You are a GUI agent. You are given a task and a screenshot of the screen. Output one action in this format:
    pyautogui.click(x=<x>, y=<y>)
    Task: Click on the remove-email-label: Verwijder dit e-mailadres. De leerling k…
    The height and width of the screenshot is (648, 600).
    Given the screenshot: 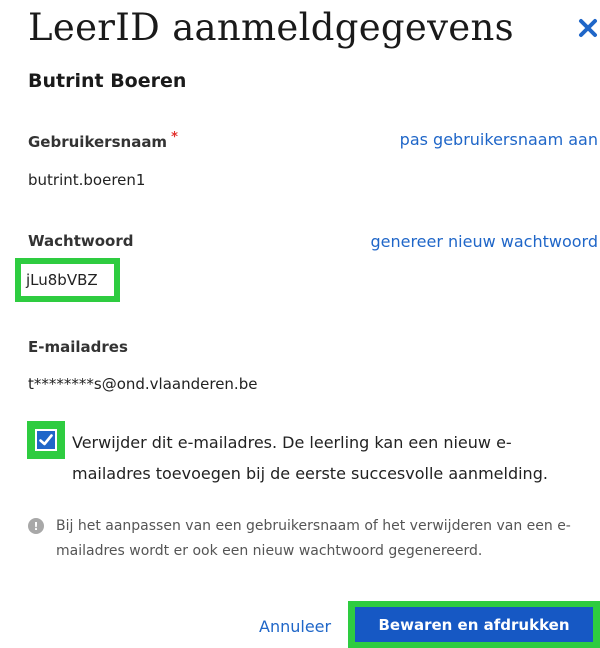 What is the action you would take?
    pyautogui.click(x=310, y=458)
    